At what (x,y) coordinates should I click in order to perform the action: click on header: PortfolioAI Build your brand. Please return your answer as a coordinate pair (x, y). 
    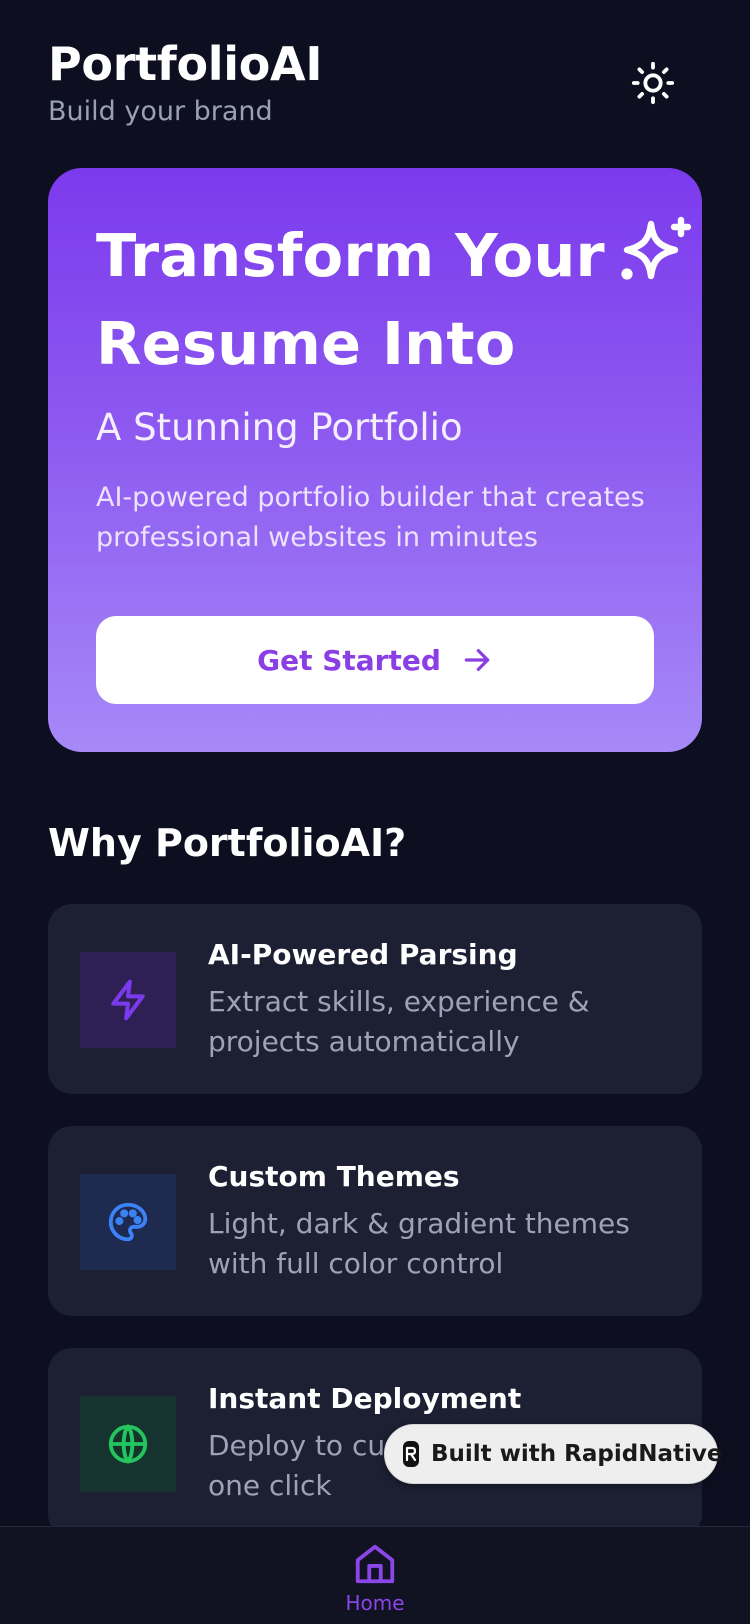
    Looking at the image, I should click on (375, 86).